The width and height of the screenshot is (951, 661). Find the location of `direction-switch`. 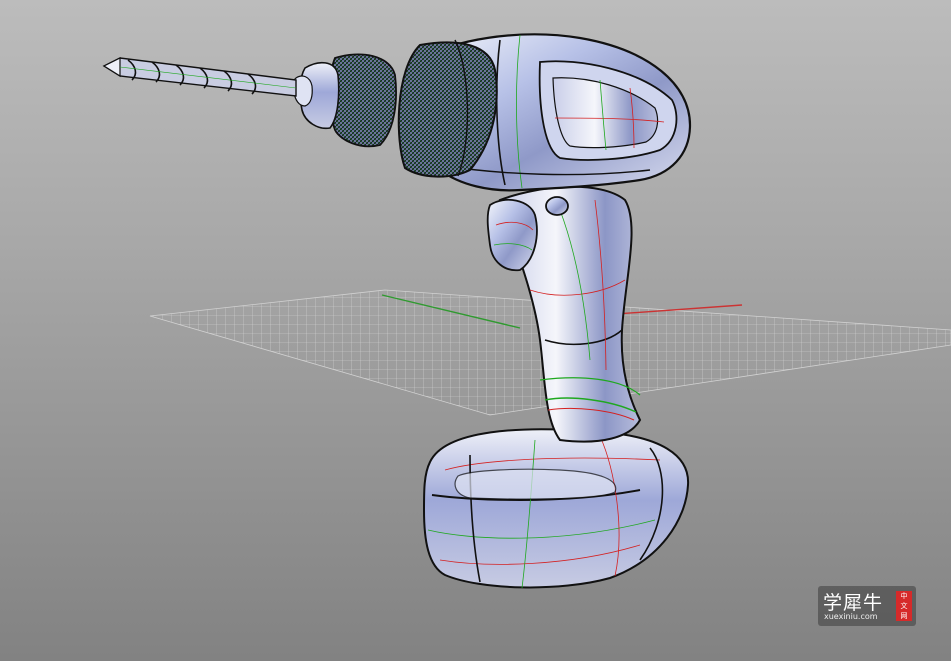

direction-switch is located at coordinates (557, 206).